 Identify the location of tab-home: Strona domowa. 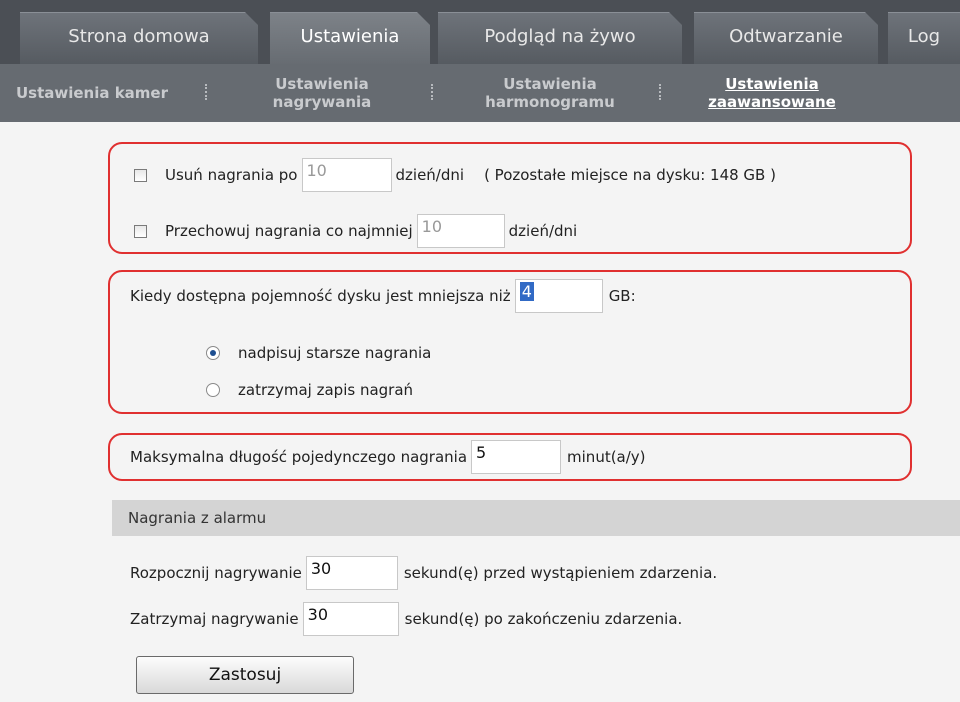
(139, 38).